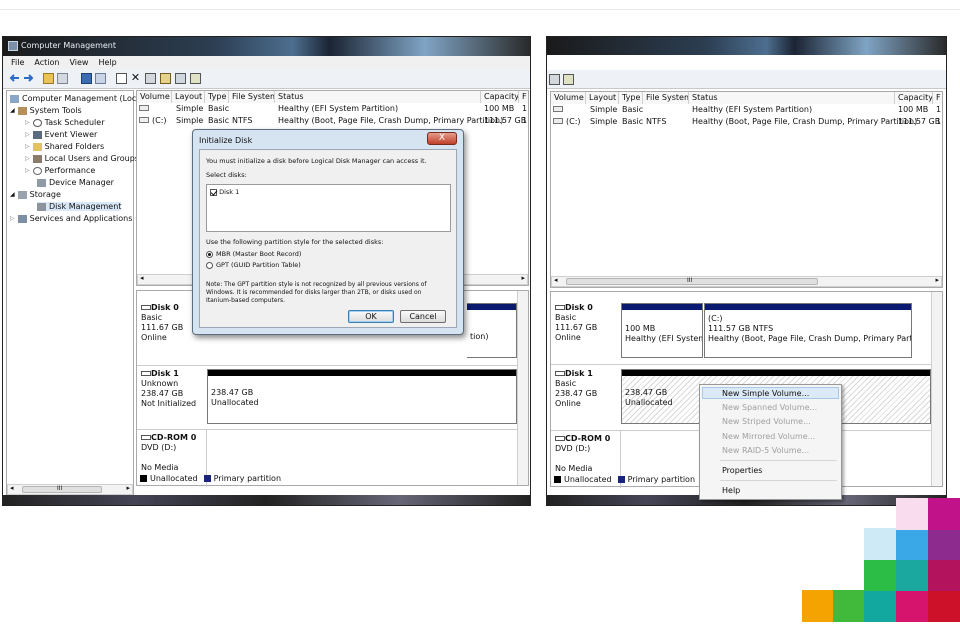  I want to click on cdrom-icon, so click(146, 437).